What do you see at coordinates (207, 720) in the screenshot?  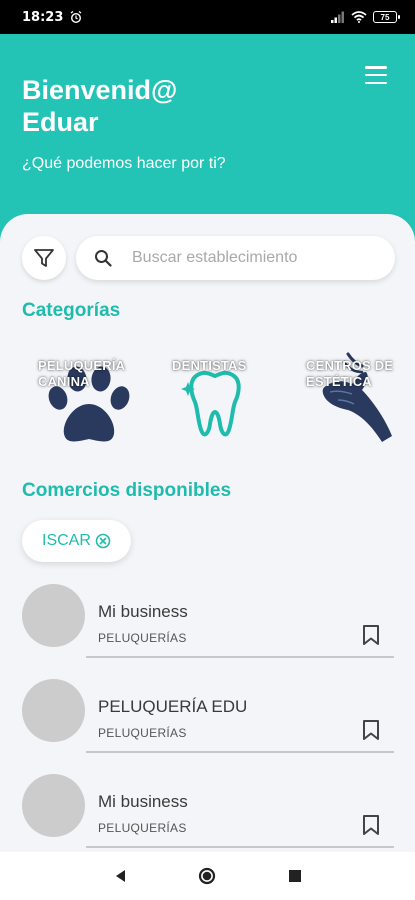 I see `business-list-item: PELUQUERÍA EDU PELUQUERÍAS` at bounding box center [207, 720].